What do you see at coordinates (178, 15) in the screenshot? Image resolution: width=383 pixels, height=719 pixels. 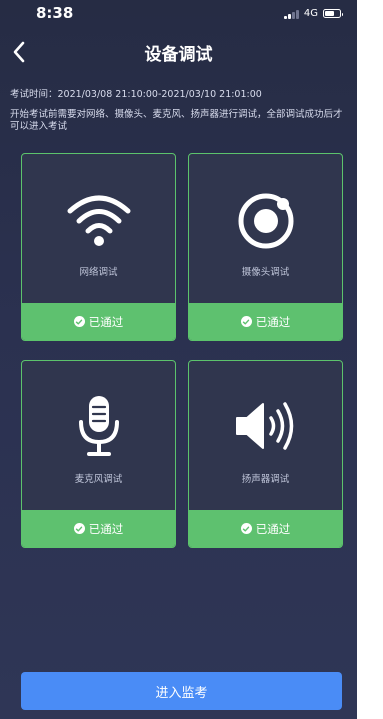 I see `status-bar: 8:38 4G` at bounding box center [178, 15].